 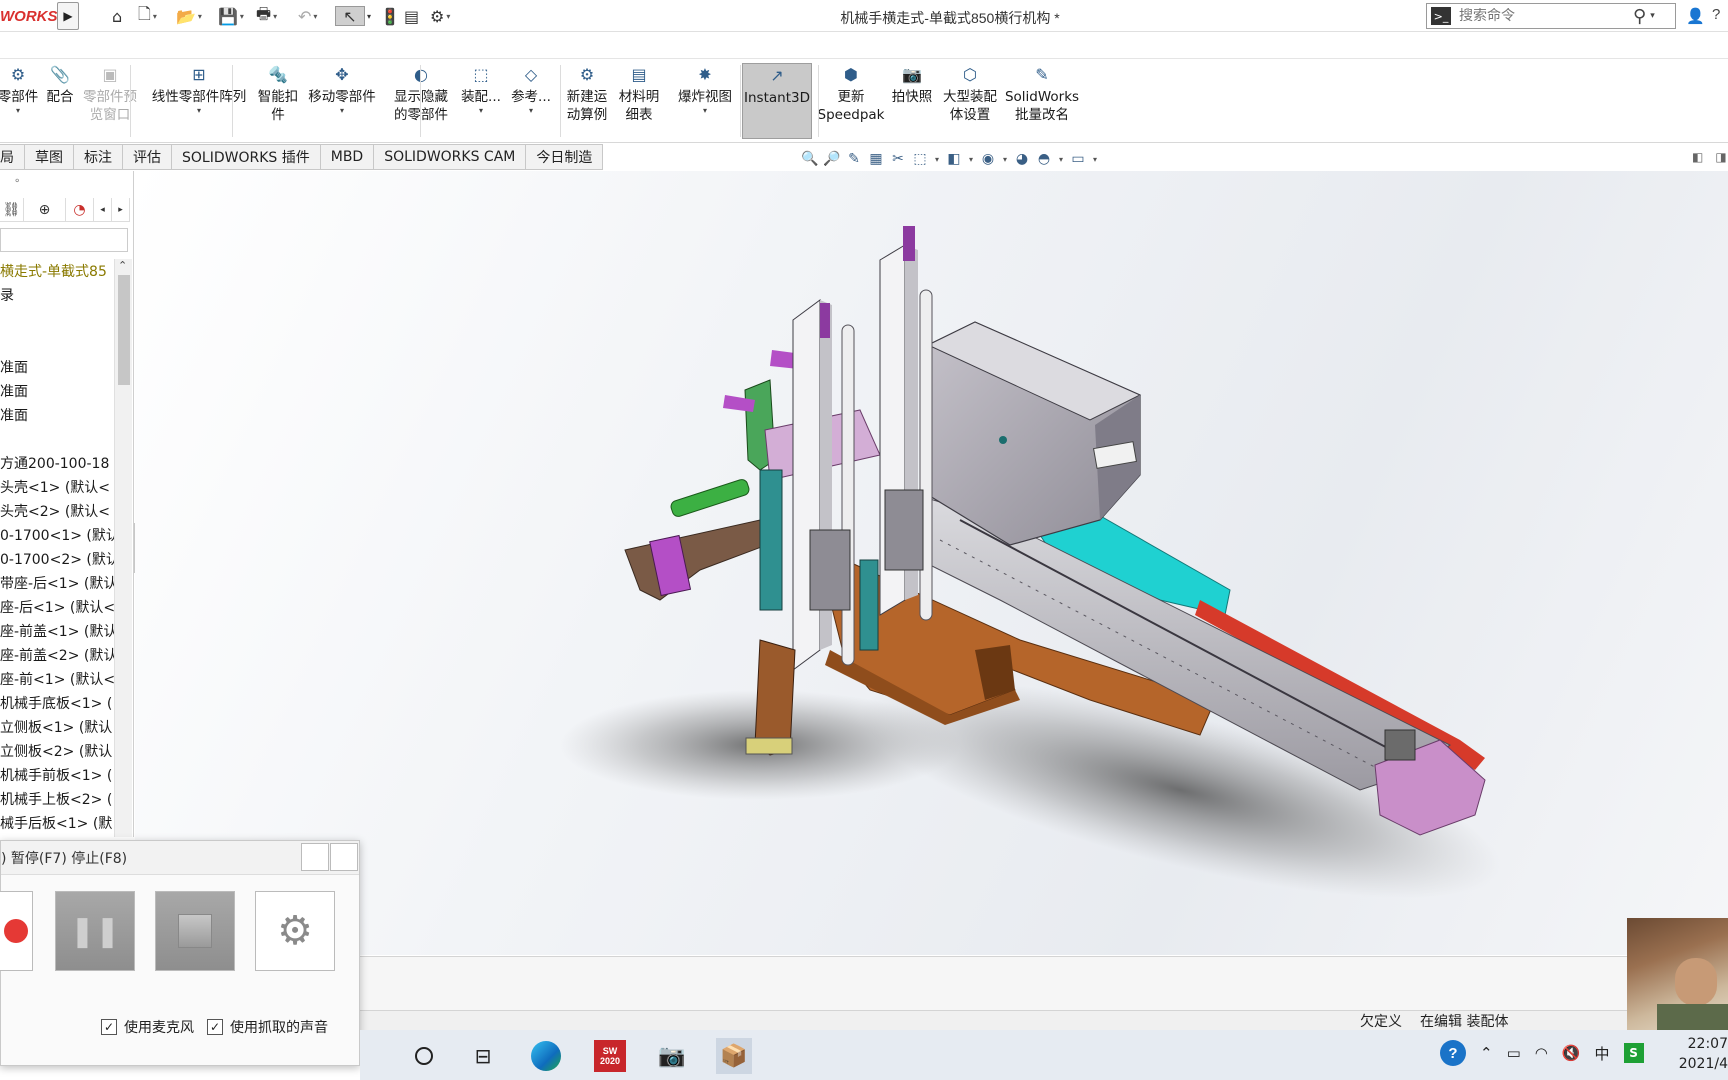 I want to click on ribbon-button-exploded-view: ✸ 爆炸视图 ▾, so click(x=705, y=101).